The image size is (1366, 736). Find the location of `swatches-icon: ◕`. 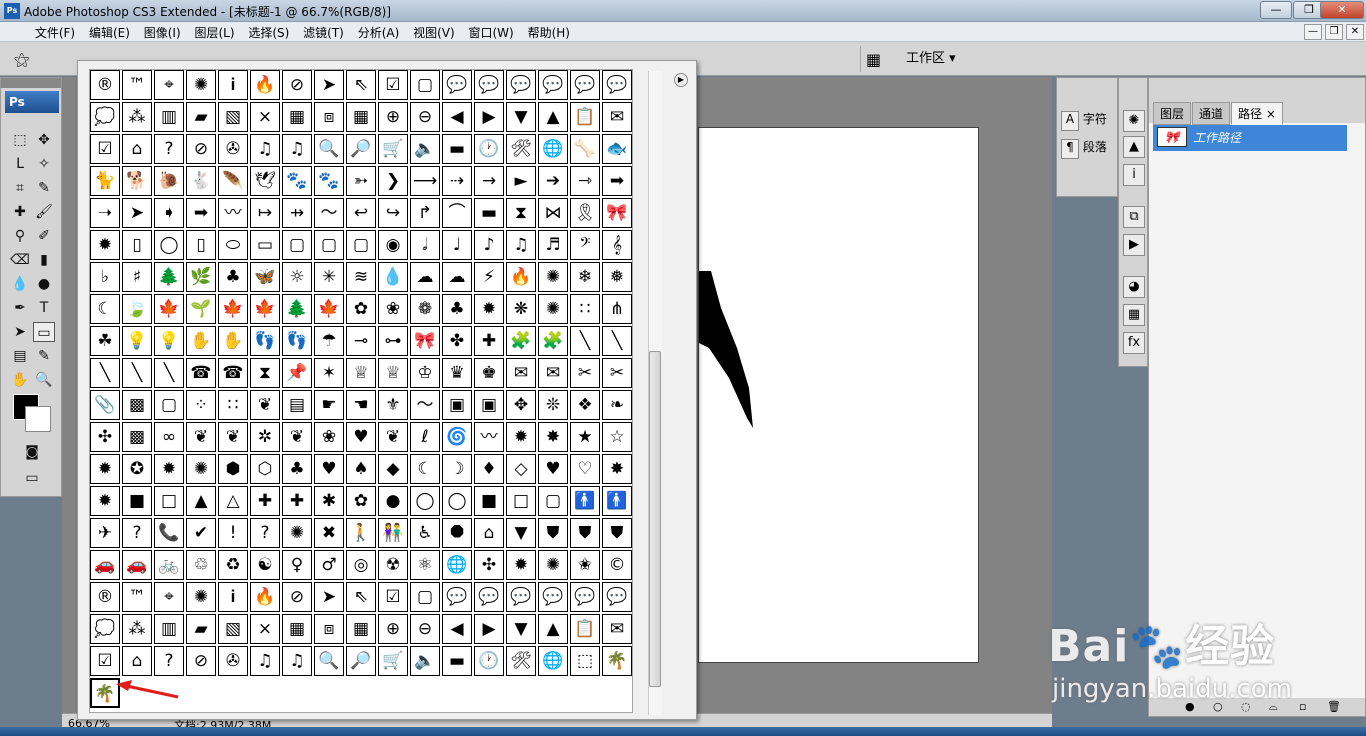

swatches-icon: ◕ is located at coordinates (1134, 287).